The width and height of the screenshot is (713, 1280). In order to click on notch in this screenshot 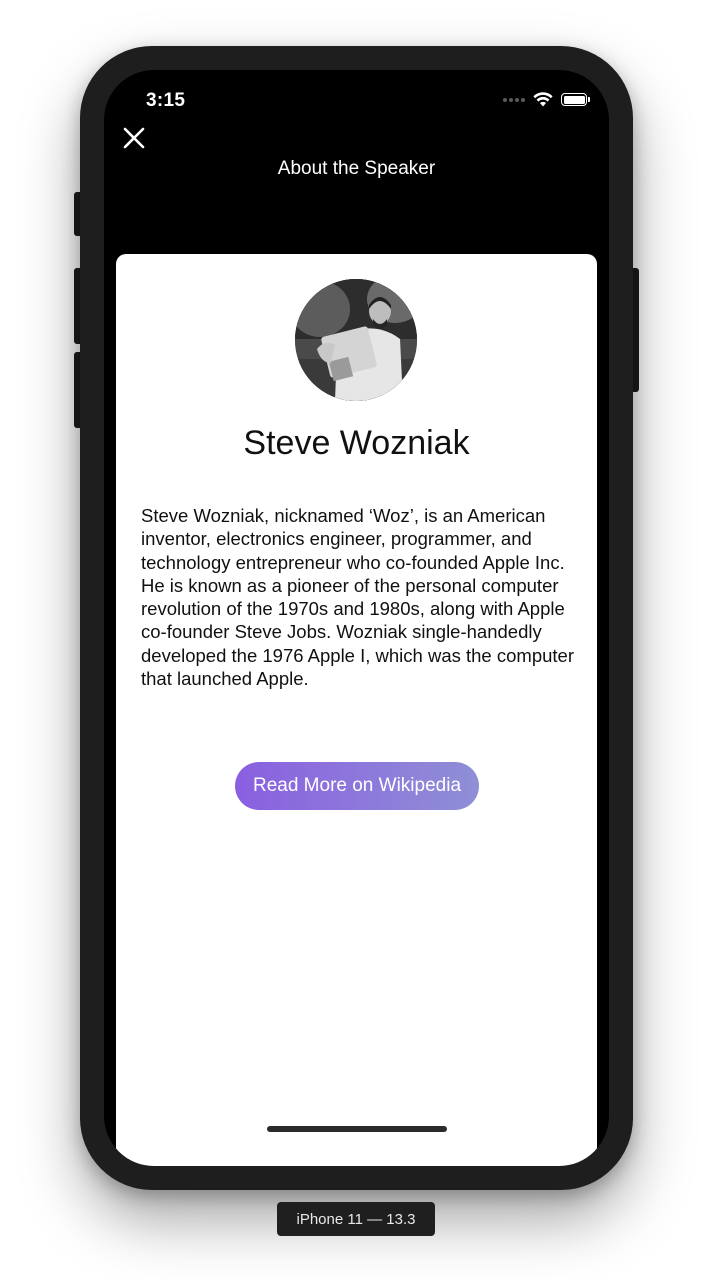, I will do `click(356, 91)`.